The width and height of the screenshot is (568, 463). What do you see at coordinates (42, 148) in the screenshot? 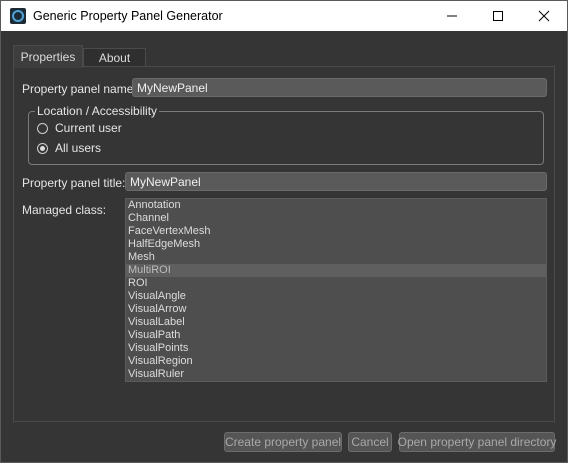
I see `radio-button-checked-icon` at bounding box center [42, 148].